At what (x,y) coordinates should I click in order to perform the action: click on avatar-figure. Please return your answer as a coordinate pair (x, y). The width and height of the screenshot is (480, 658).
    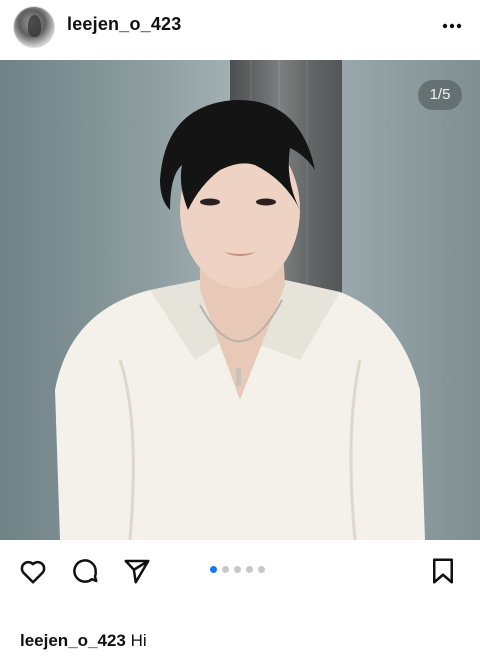
    Looking at the image, I should click on (34, 26).